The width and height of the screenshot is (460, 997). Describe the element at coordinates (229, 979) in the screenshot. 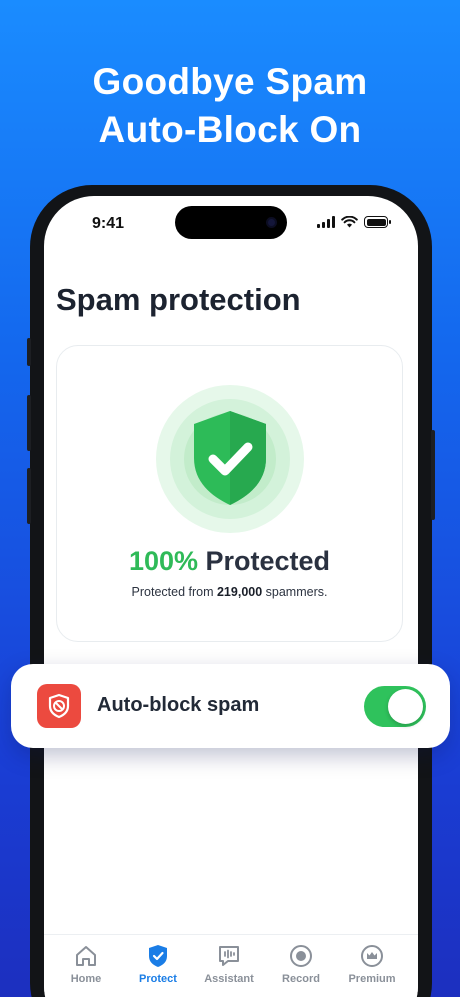

I see `tab-assistant-label: Assistant` at that location.